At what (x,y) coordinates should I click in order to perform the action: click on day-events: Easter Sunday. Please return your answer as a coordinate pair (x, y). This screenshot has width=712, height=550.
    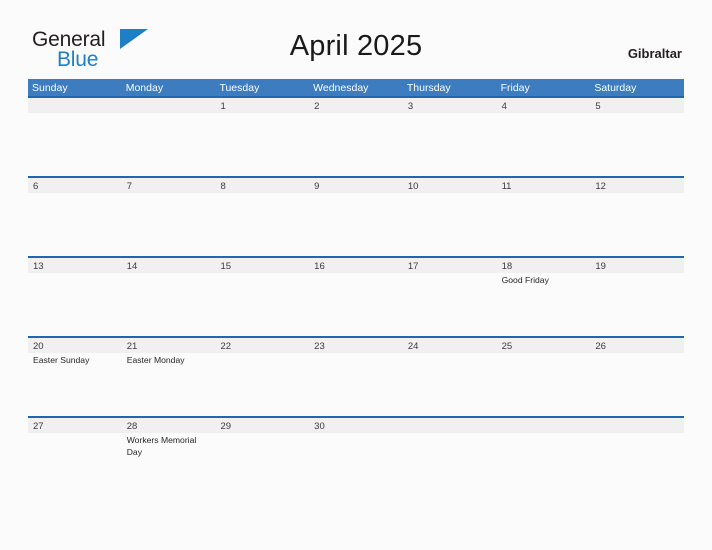
    Looking at the image, I should click on (75, 361).